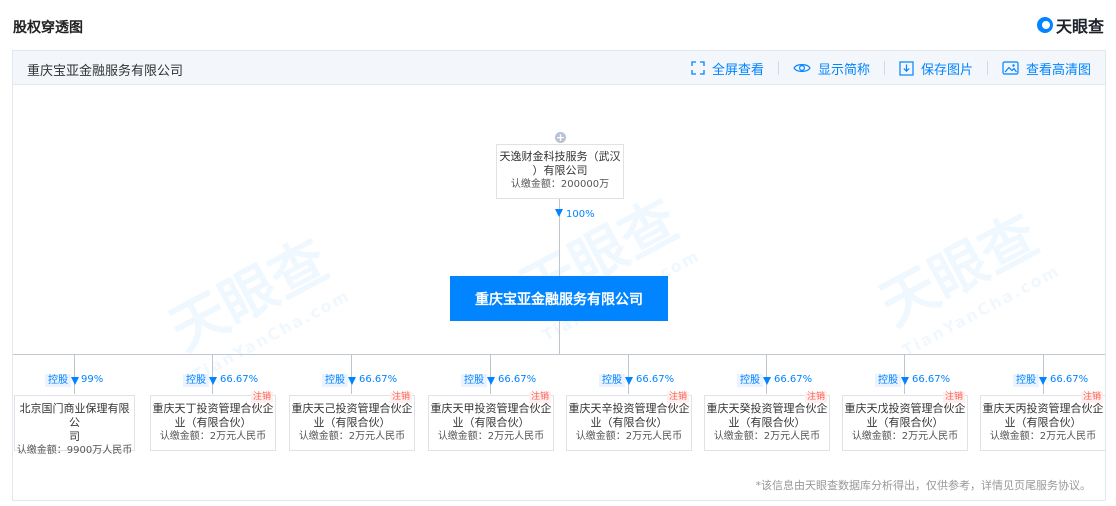  I want to click on fullscreen-button: 全屏查看, so click(727, 68).